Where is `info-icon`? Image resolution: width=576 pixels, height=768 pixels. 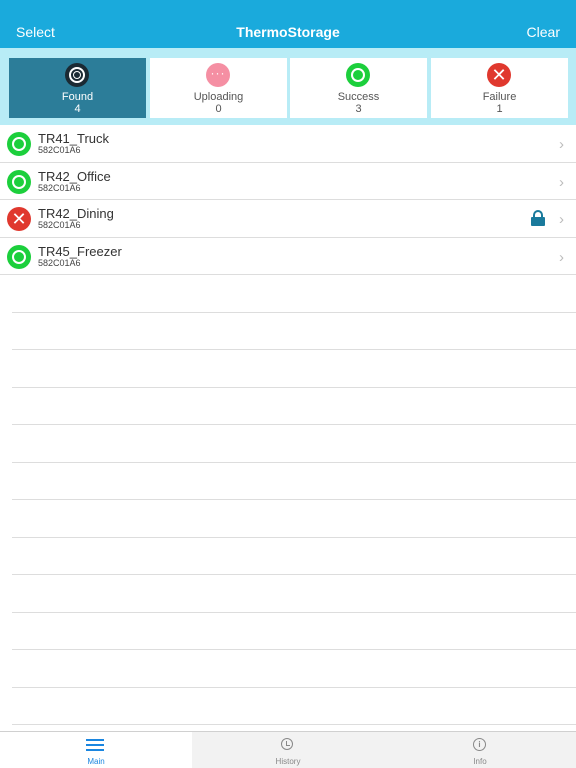
info-icon is located at coordinates (480, 745).